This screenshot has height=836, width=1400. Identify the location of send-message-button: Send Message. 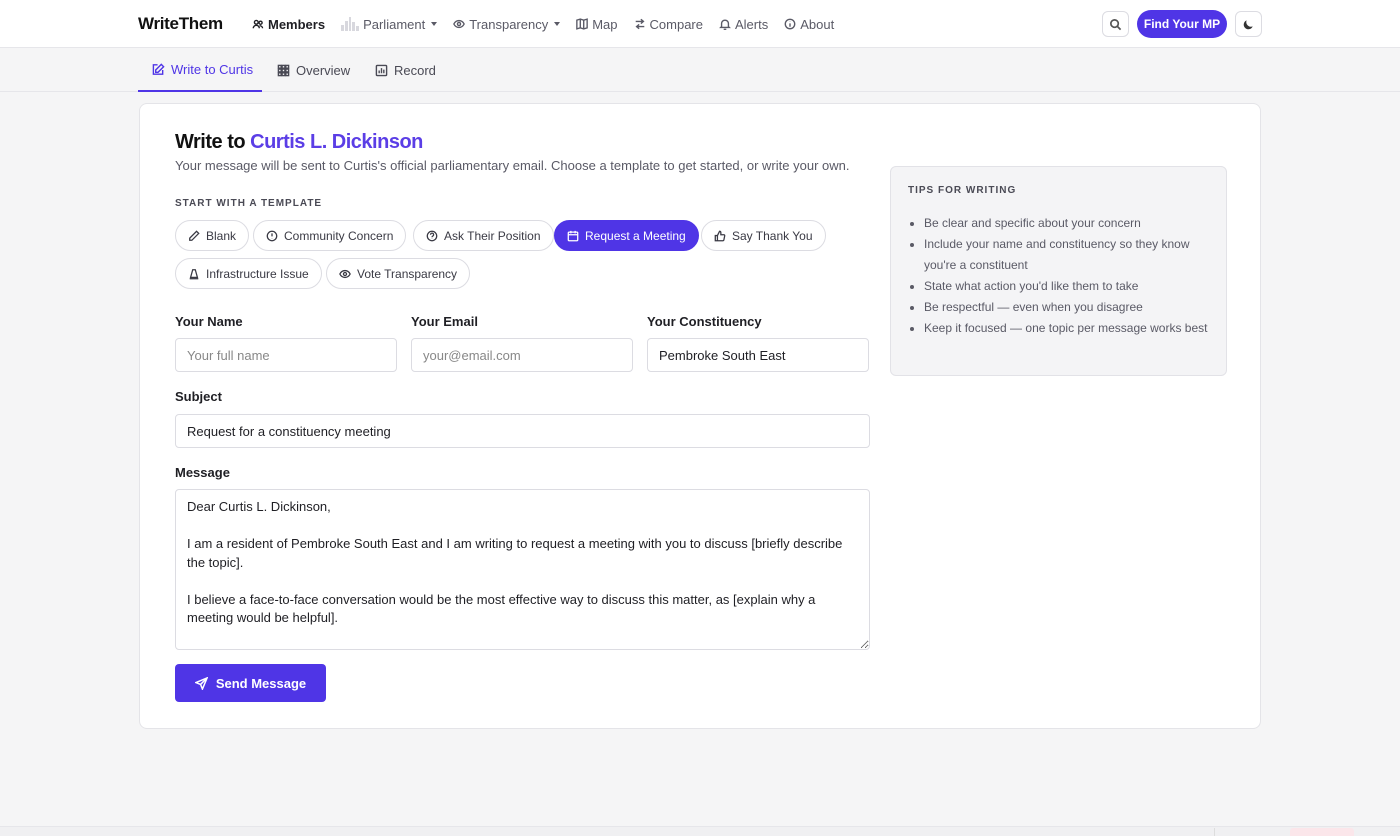
(250, 683).